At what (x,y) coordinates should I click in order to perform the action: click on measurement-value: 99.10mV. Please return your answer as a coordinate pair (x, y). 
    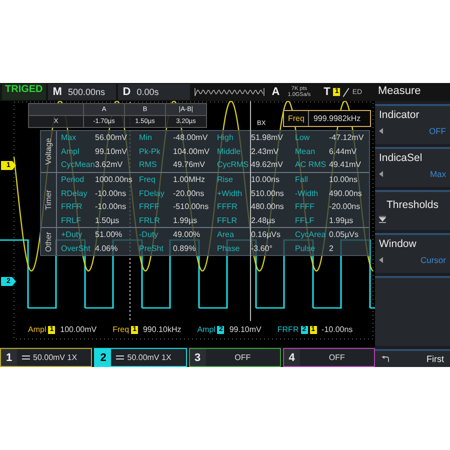
    Looking at the image, I should click on (111, 151).